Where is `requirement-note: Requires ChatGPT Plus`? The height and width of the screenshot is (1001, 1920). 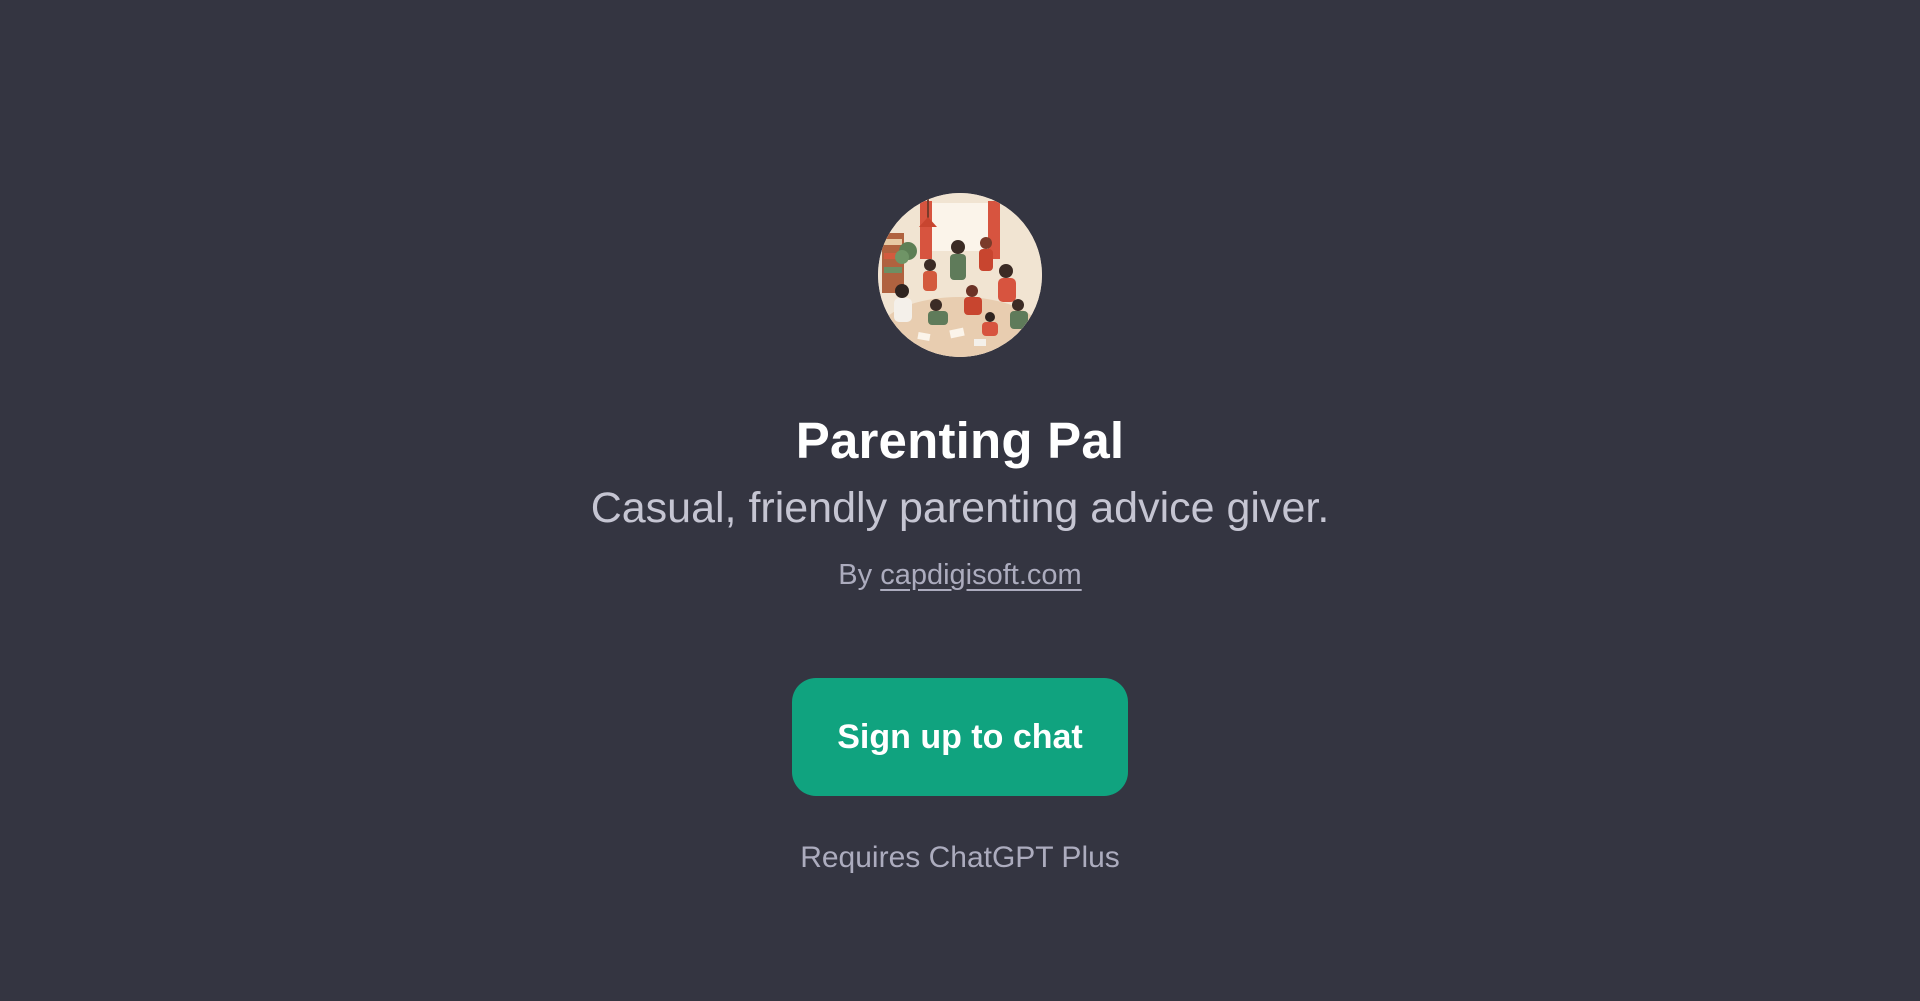 requirement-note: Requires ChatGPT Plus is located at coordinates (960, 857).